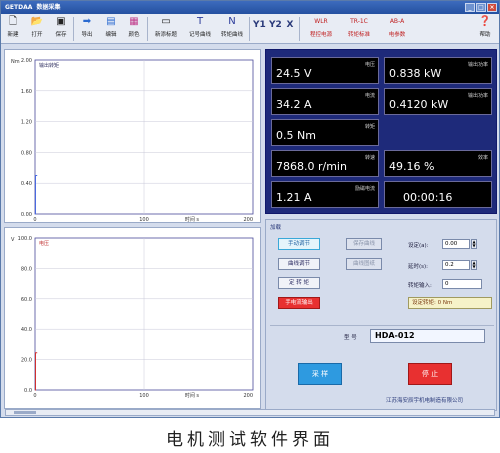 The width and height of the screenshot is (500, 453). Describe the element at coordinates (13, 29) in the screenshot. I see `new-button: 🗋 新建` at that location.